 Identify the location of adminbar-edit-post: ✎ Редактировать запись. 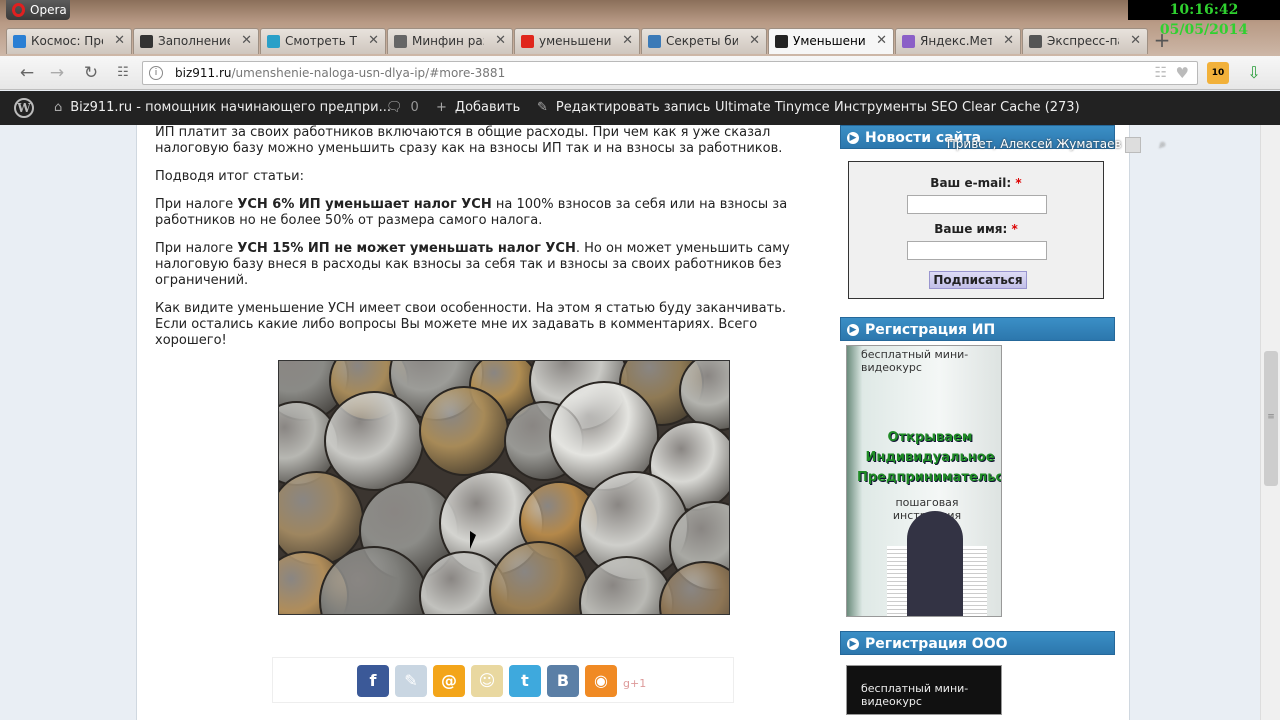
(623, 108).